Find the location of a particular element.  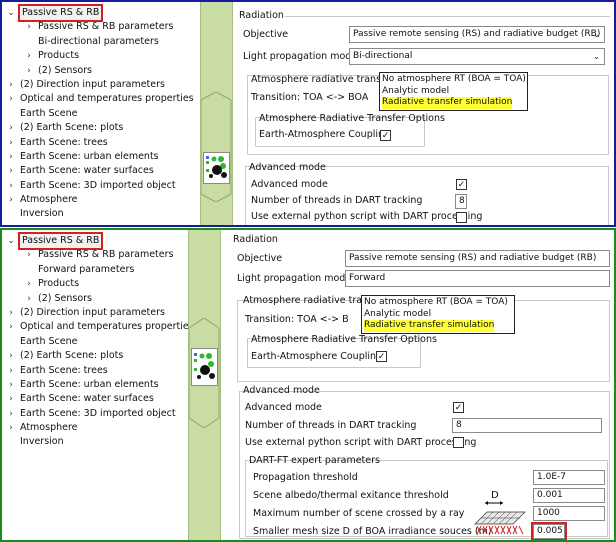

tree-item-label: Forward parameters is located at coordinates (86, 269).